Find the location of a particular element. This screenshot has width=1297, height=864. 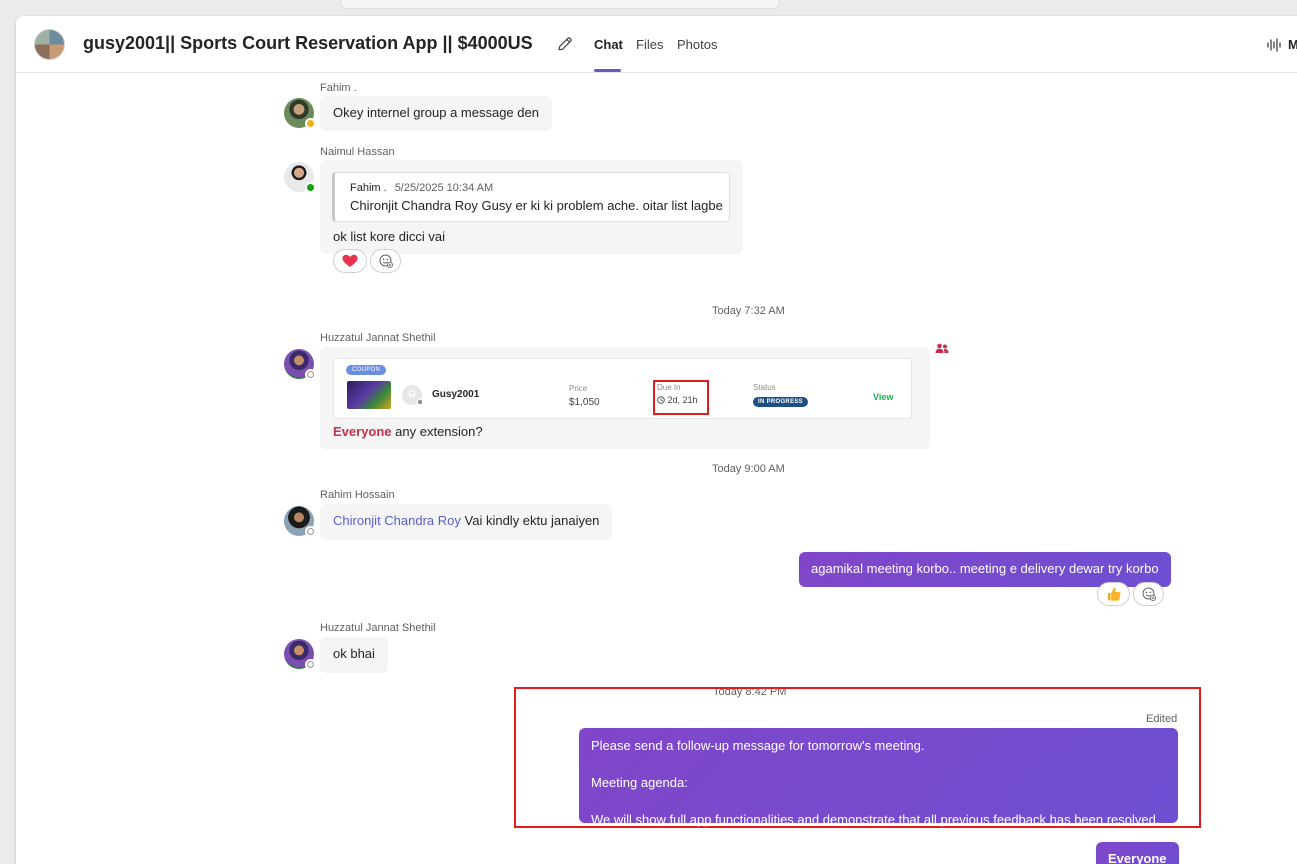

coupon-badge: COUPON is located at coordinates (366, 370).